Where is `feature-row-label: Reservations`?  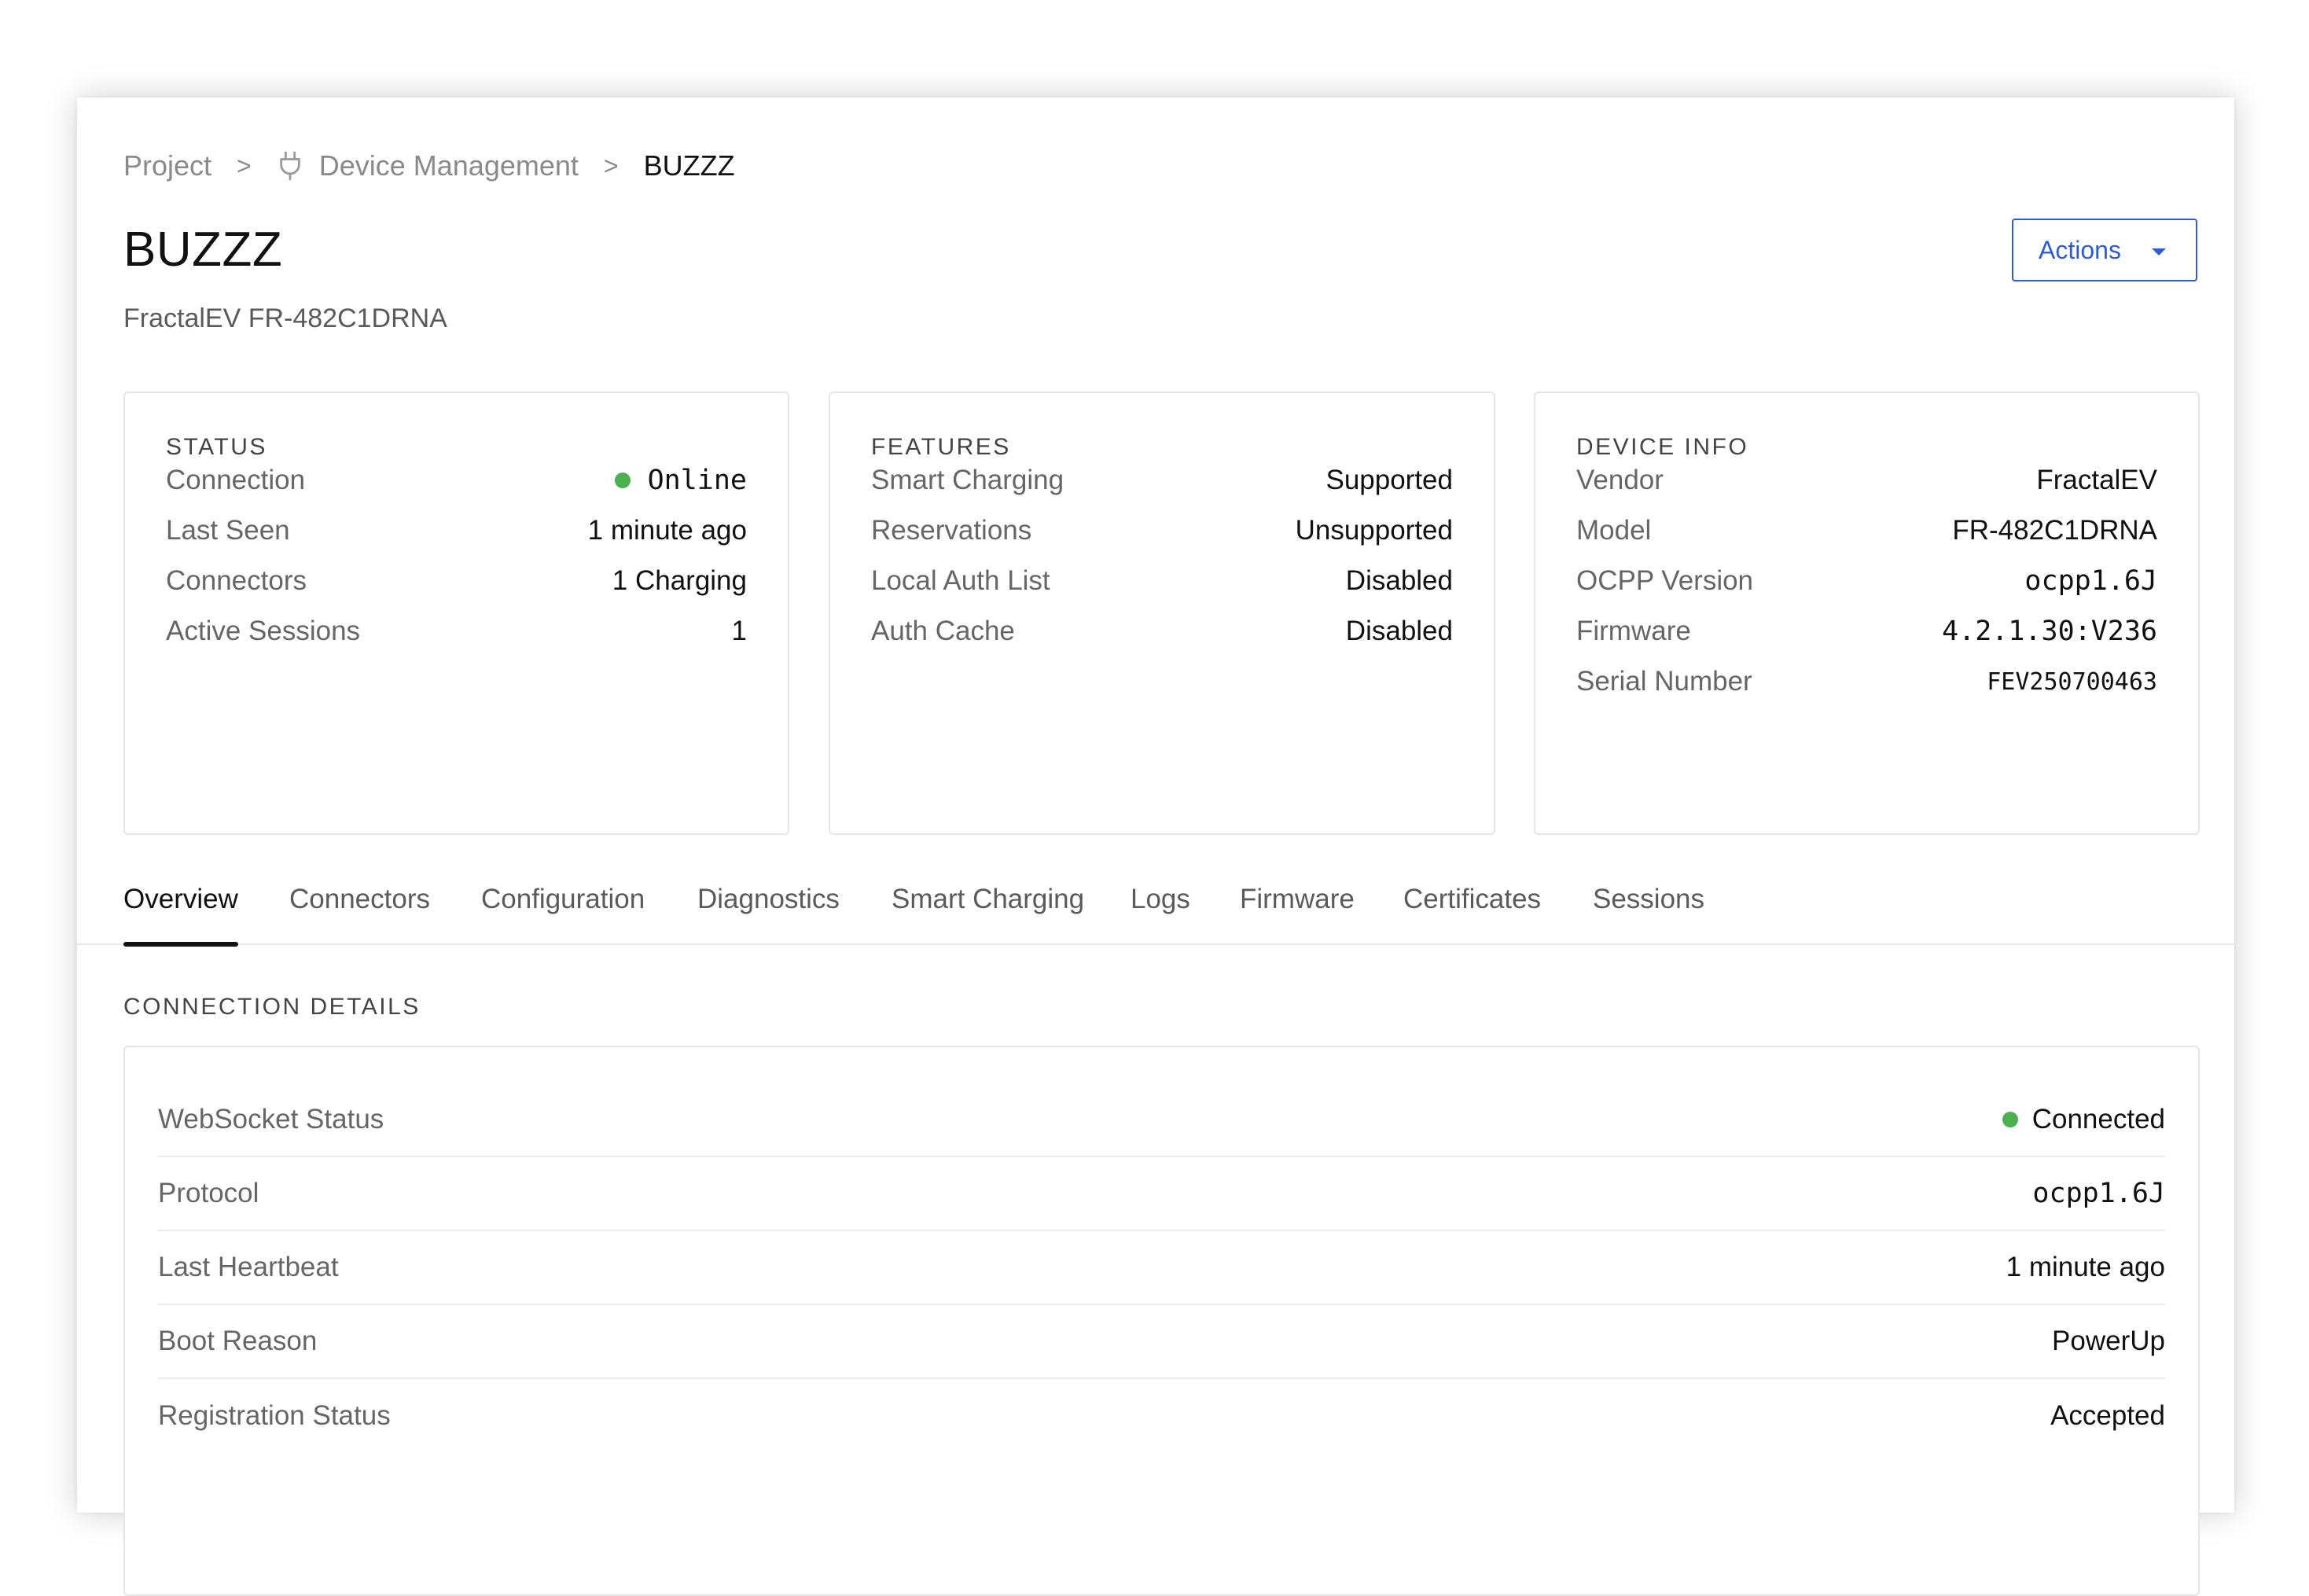 feature-row-label: Reservations is located at coordinates (951, 530).